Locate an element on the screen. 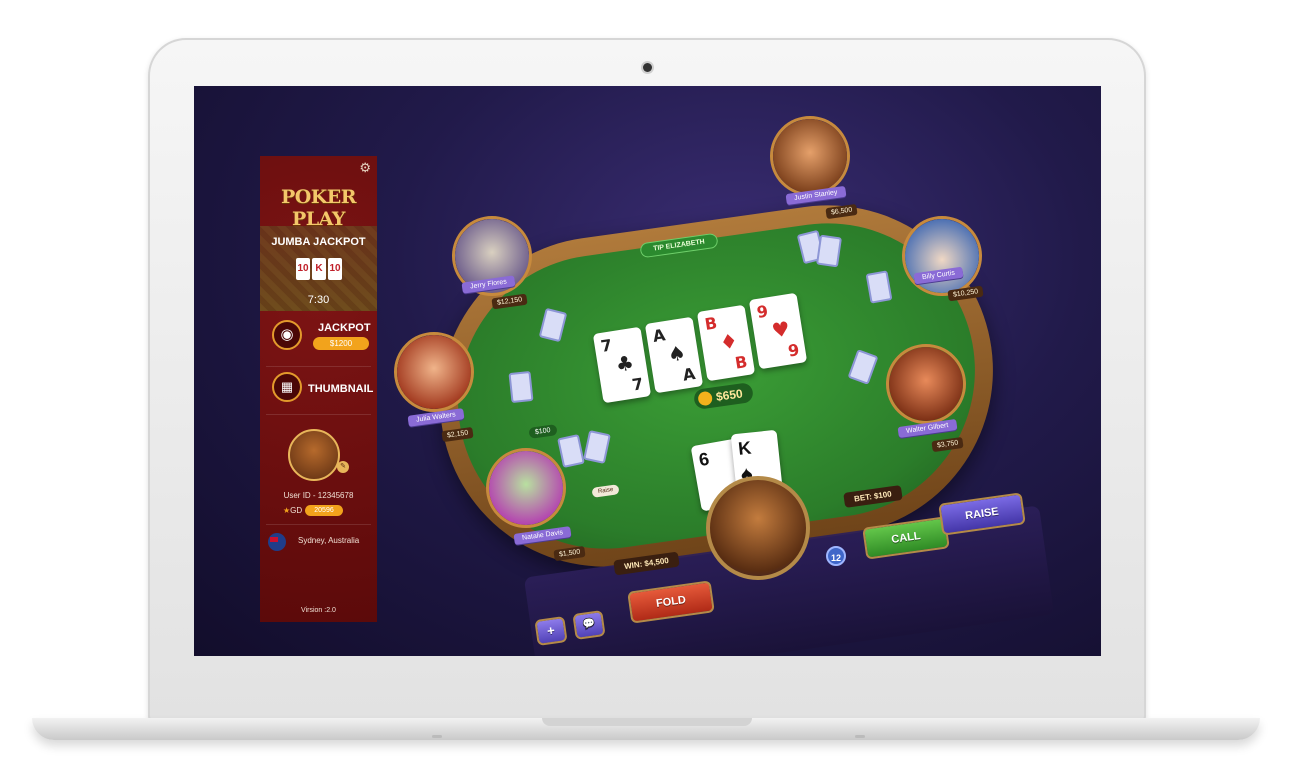 The image size is (1295, 782). laptop-foot-right is located at coordinates (860, 736).